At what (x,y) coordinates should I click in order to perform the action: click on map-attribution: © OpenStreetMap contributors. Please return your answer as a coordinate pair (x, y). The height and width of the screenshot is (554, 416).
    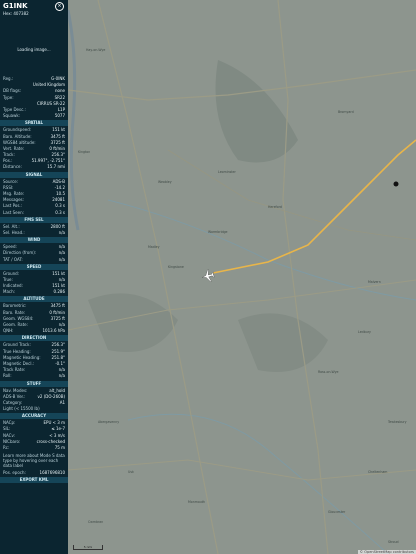
    Looking at the image, I should click on (386, 552).